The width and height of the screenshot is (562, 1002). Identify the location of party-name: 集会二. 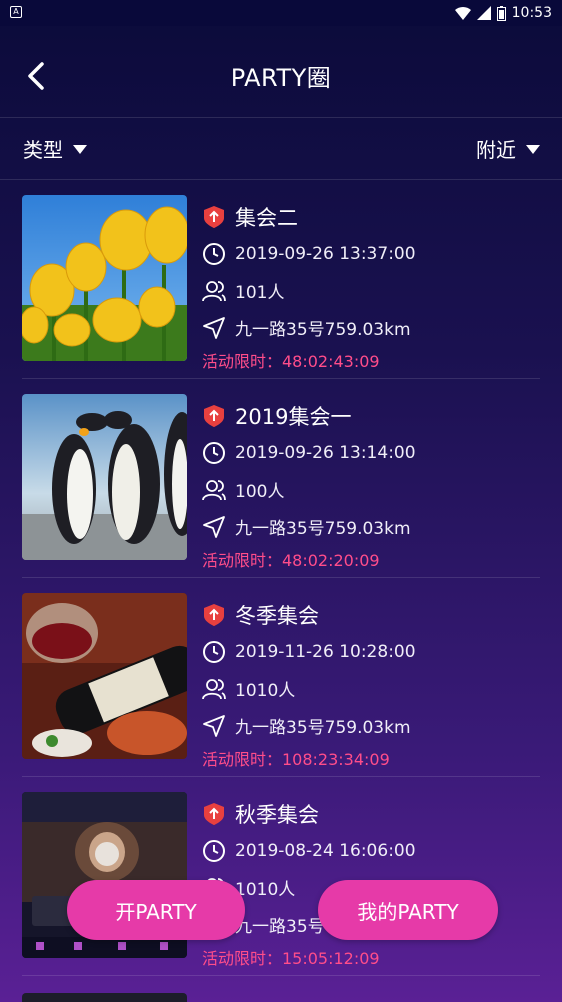
(266, 217).